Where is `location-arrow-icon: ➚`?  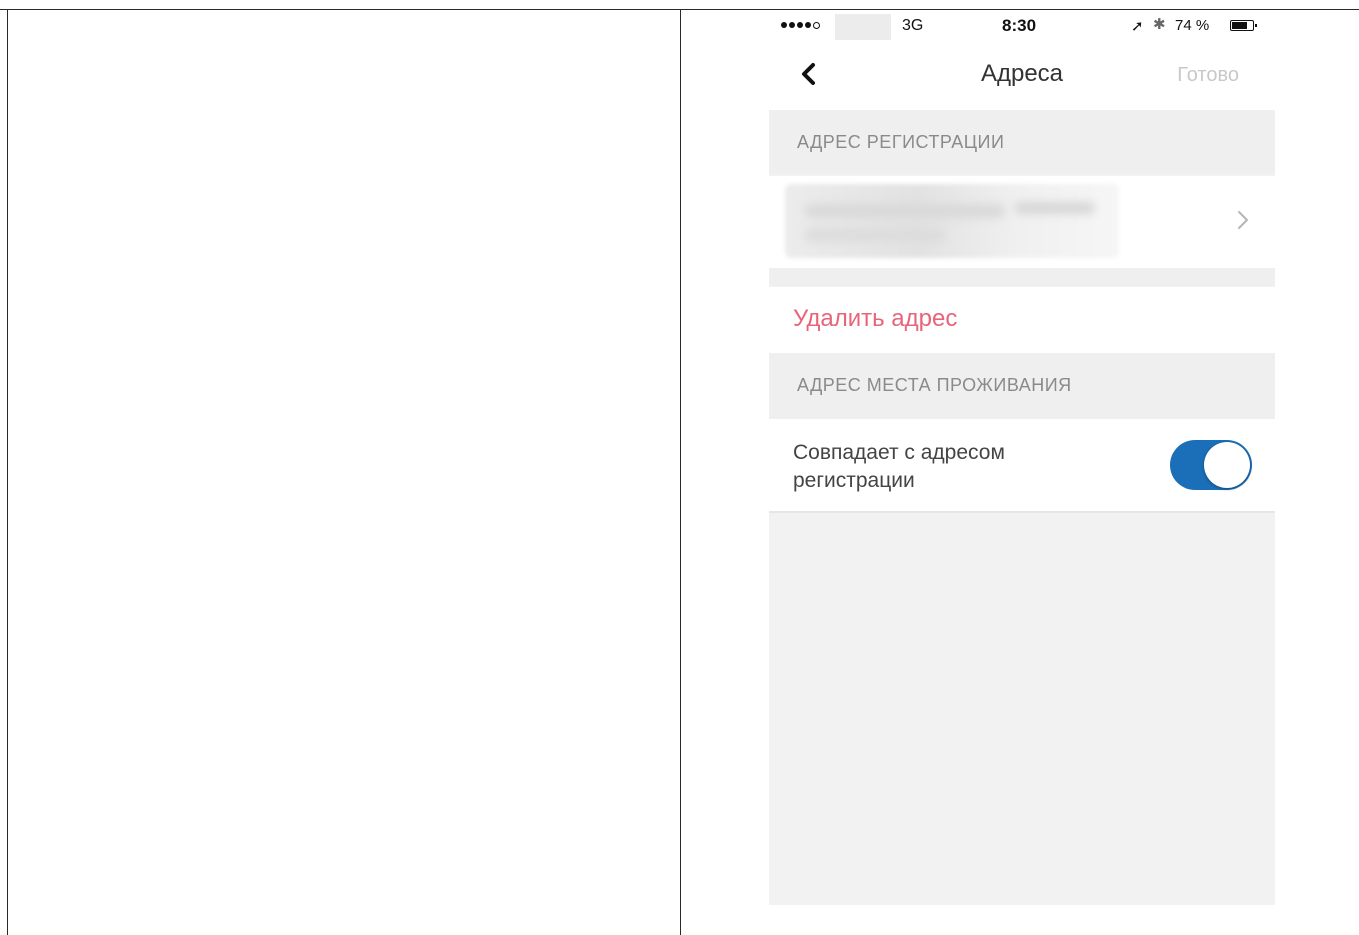 location-arrow-icon: ➚ is located at coordinates (1137, 26).